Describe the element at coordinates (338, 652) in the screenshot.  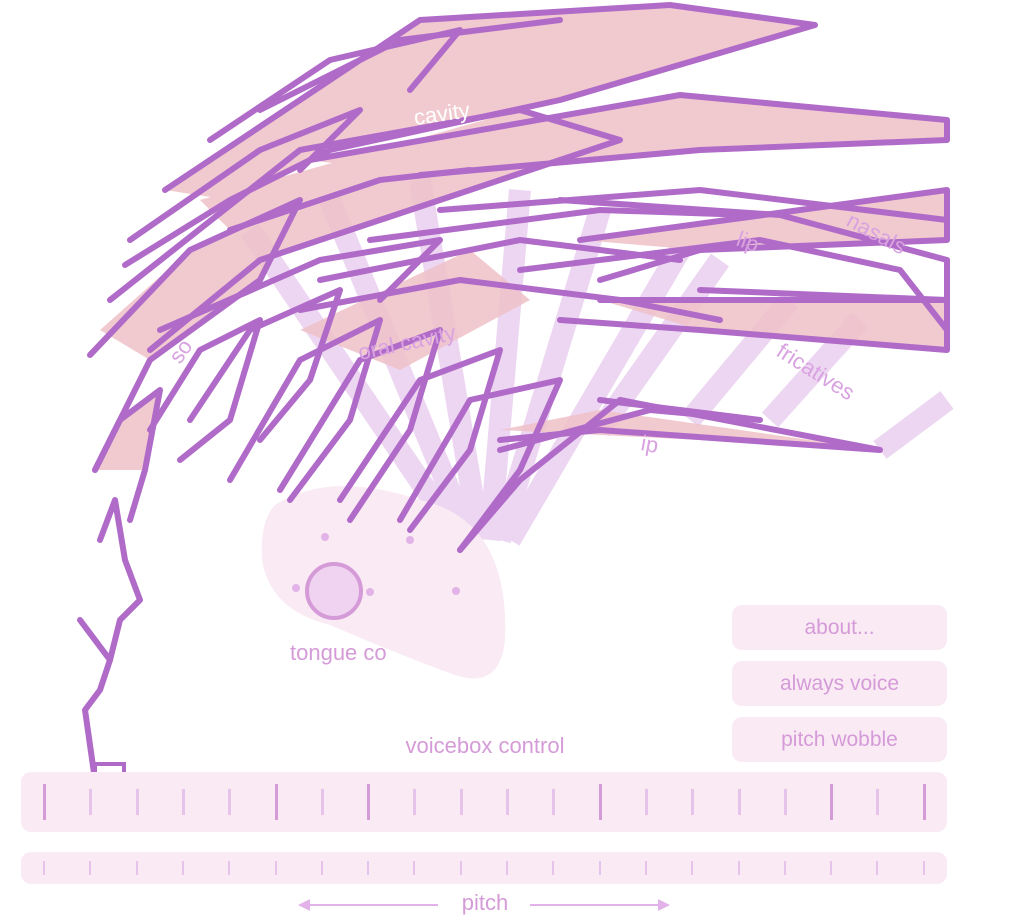
I see `tongue-control-label: tongue co` at that location.